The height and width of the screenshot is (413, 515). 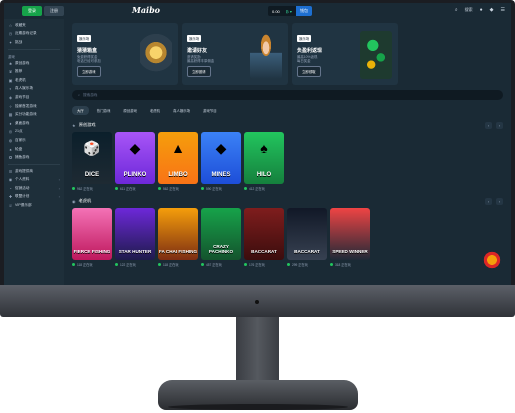 I want to click on game-card: ♠ HILO 412 正在玩, so click(x=264, y=161).